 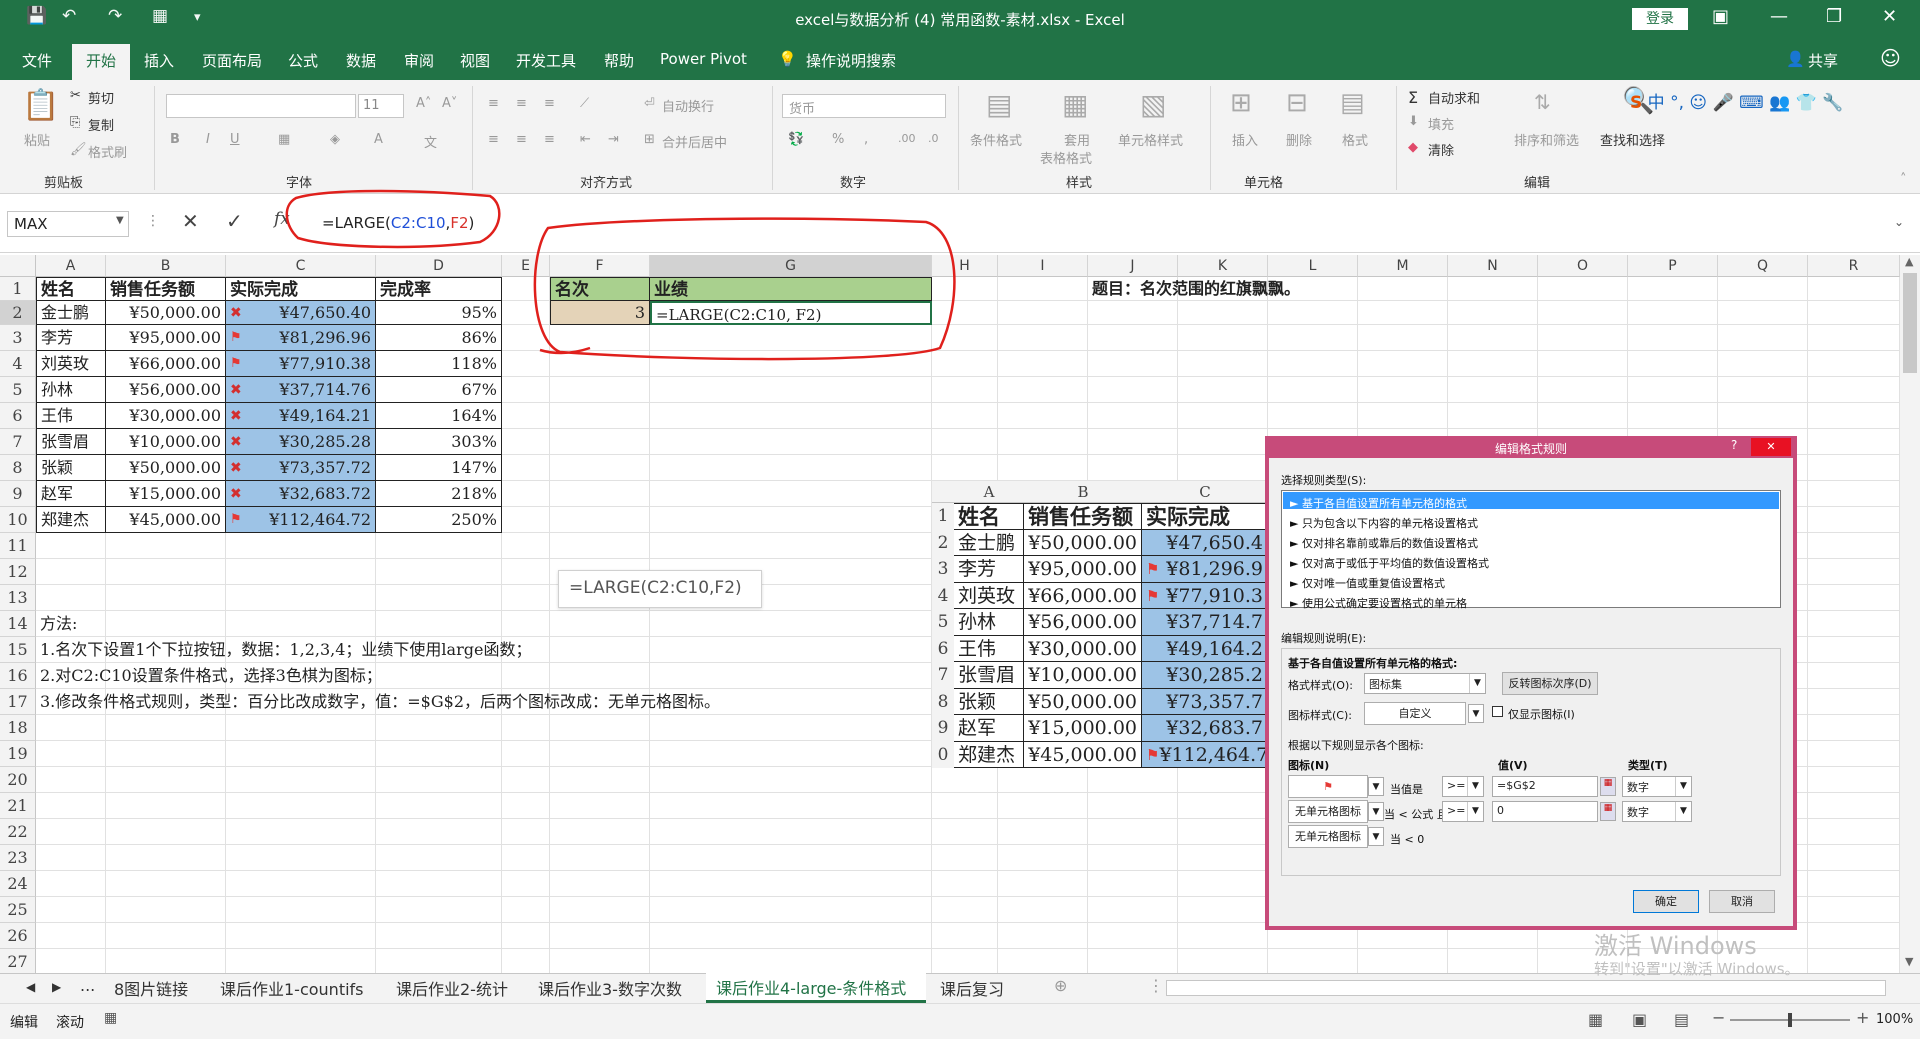 What do you see at coordinates (1299, 139) in the screenshot?
I see `delete-cells-button: 删除` at bounding box center [1299, 139].